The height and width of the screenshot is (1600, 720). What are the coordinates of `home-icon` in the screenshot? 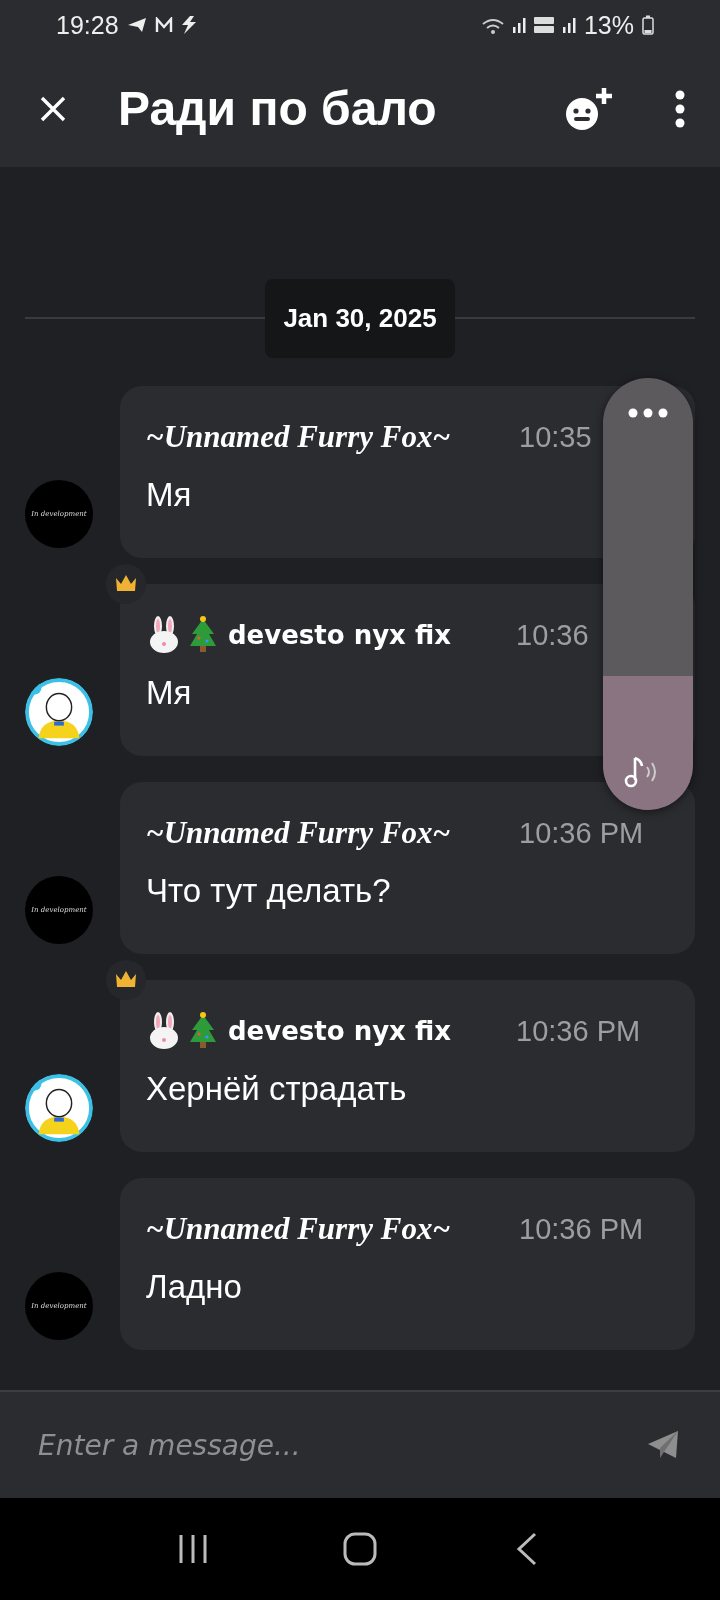 It's located at (360, 1549).